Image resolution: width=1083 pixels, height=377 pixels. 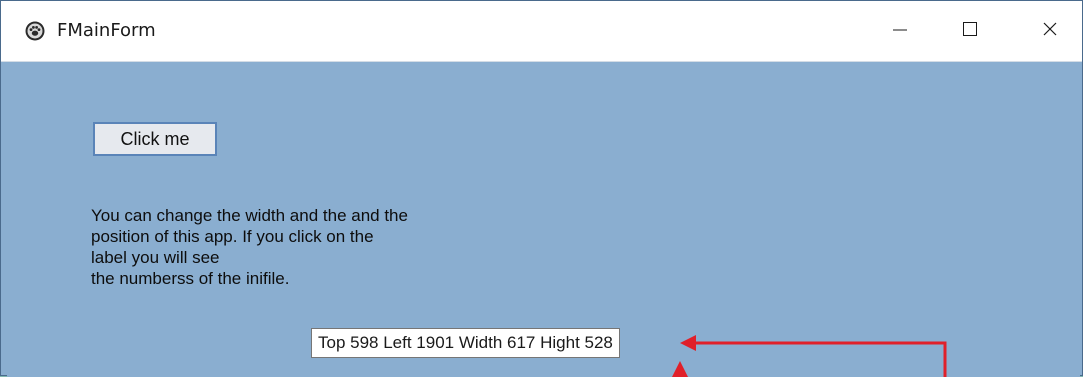 I want to click on close-icon, so click(x=1050, y=31).